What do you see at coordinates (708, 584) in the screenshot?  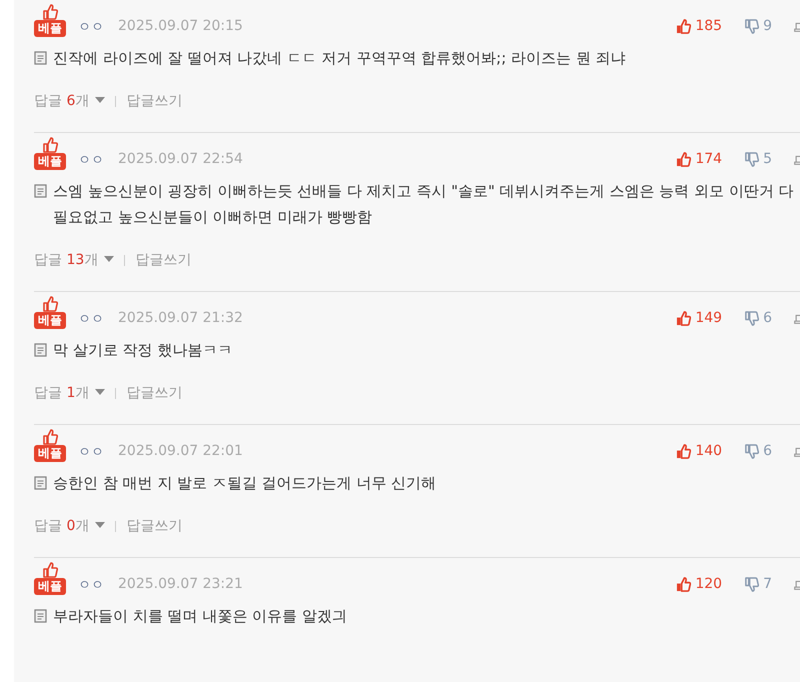 I see `like-count: 120` at bounding box center [708, 584].